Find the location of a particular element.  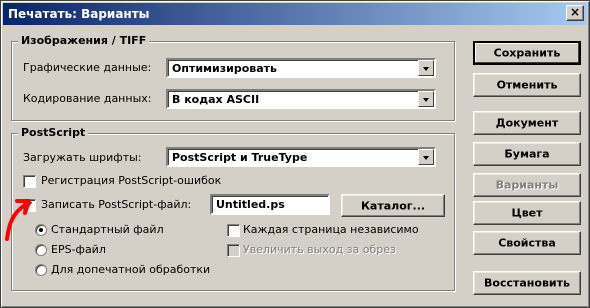

radio-prepress-label: Для допечатной обработки is located at coordinates (130, 269).